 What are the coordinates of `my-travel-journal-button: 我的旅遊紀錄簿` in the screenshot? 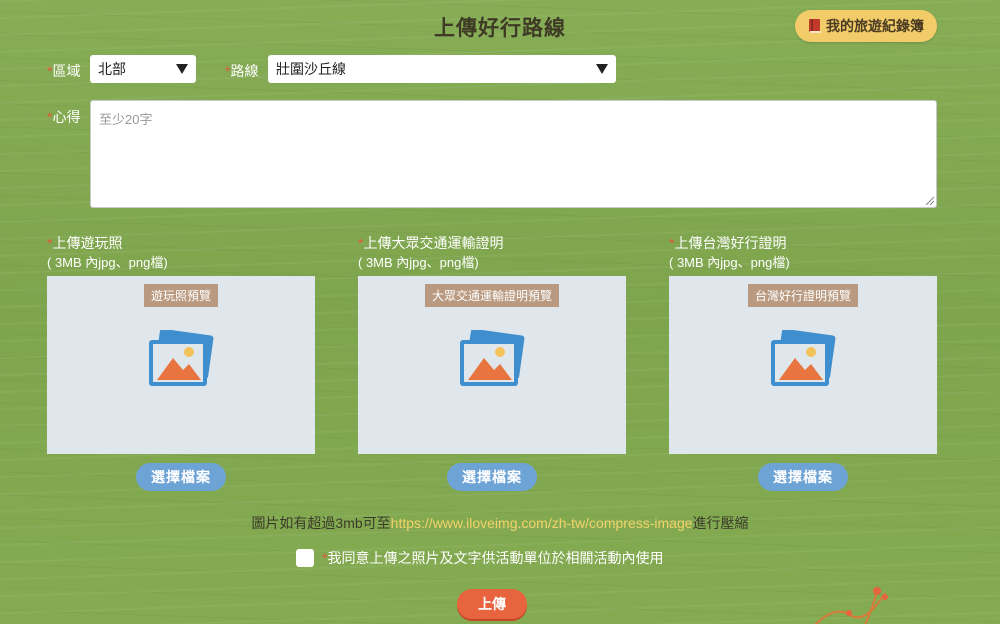 It's located at (866, 26).